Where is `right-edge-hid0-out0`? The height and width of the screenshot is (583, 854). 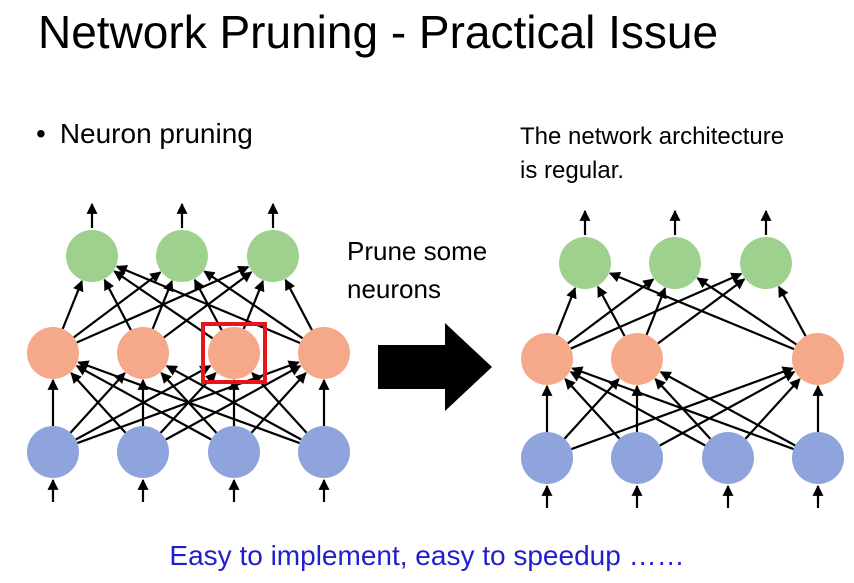 right-edge-hid0-out0 is located at coordinates (566, 311).